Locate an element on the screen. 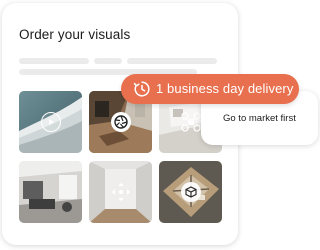 The width and height of the screenshot is (320, 250). delivery-badge: 1 business day delivery is located at coordinates (210, 89).